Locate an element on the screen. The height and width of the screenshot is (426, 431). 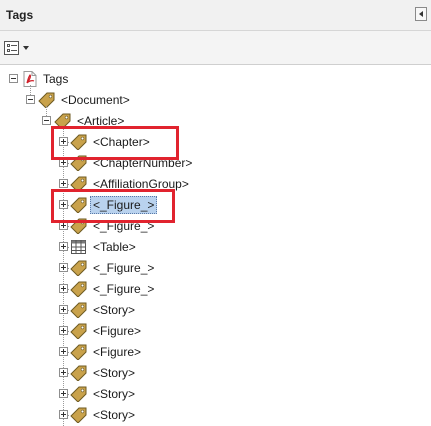
tree-item-label: <Document> is located at coordinates (95, 100).